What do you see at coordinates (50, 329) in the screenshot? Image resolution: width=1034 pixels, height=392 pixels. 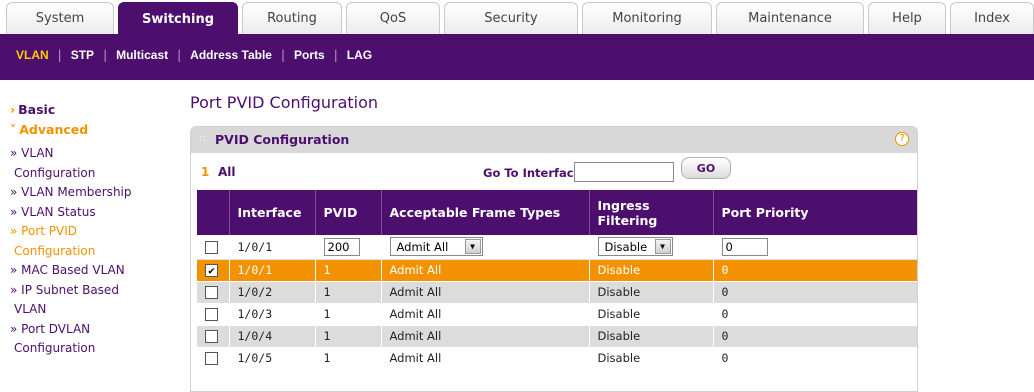 I see `sidebar-link-line: » Port DVLAN` at bounding box center [50, 329].